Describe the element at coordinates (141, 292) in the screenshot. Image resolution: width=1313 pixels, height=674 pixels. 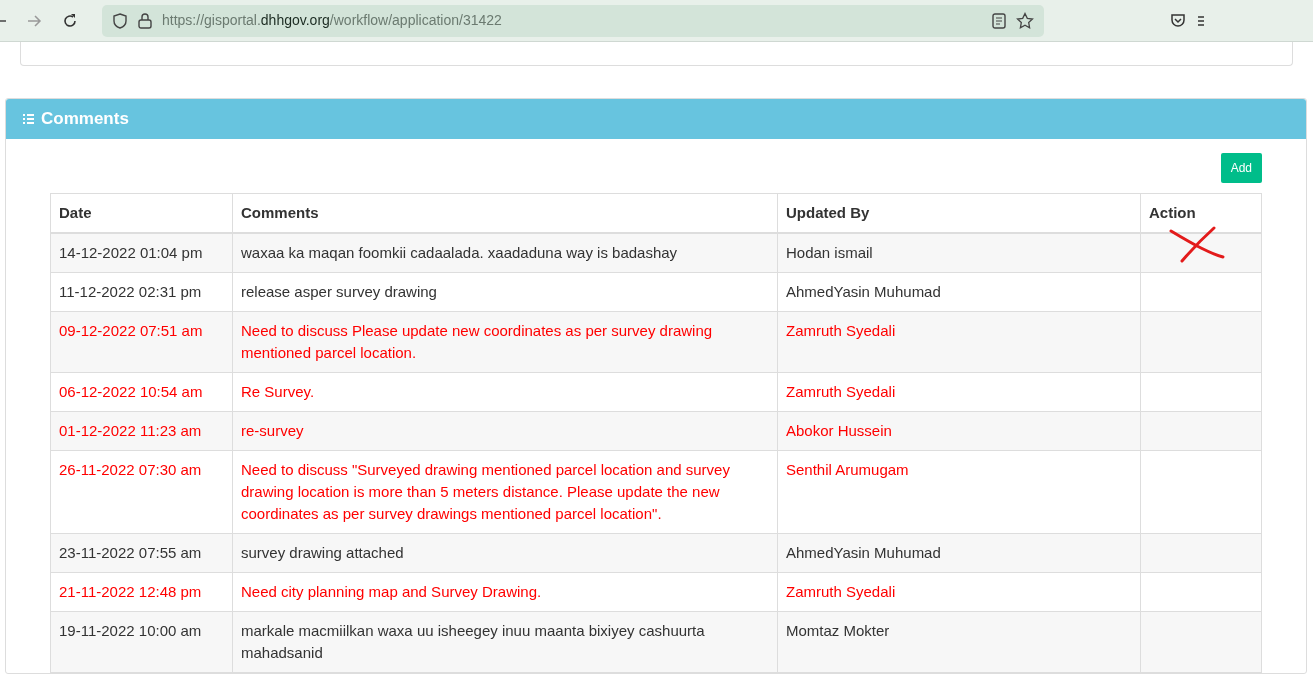
I see `table-cell: 11-12-2022 02:31 pm` at that location.